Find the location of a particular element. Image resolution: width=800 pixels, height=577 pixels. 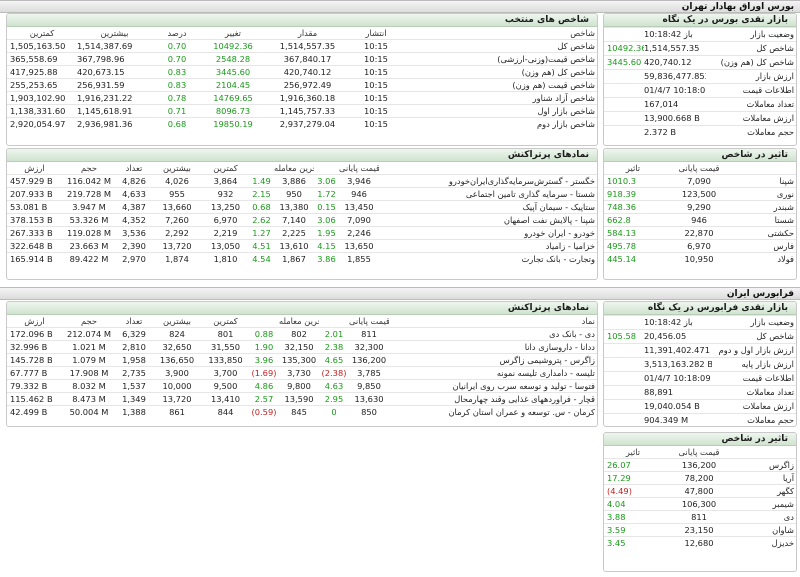

symbol-name: فتوسا - تولید و توسعه سرب روی ایرانیان is located at coordinates (493, 386).